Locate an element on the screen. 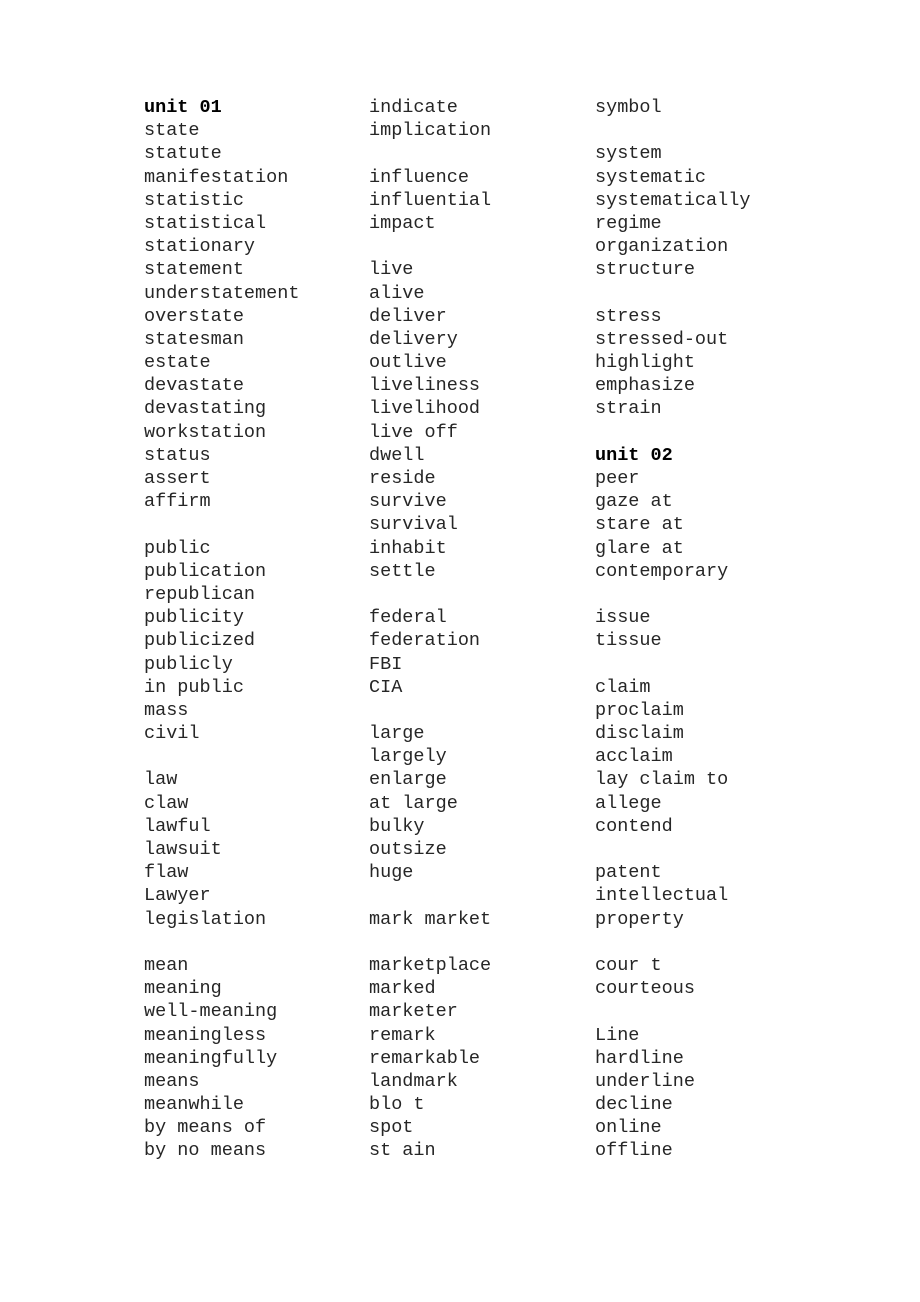  word-entry: indicate is located at coordinates (413, 107).